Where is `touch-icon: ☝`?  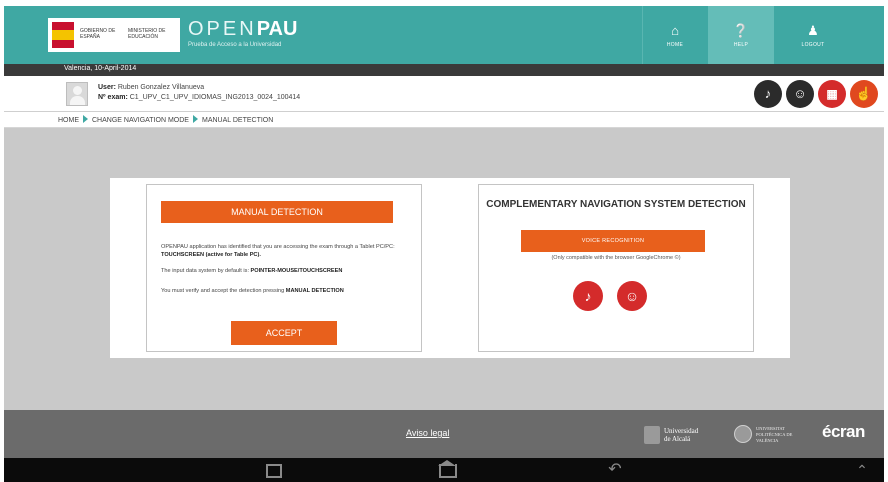
touch-icon: ☝ is located at coordinates (864, 94).